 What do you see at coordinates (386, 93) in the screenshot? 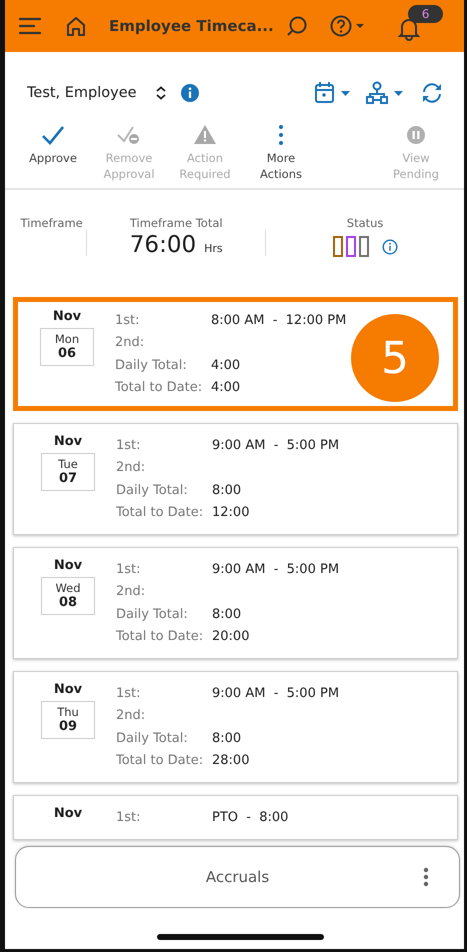
I see `hierarchy-icon` at bounding box center [386, 93].